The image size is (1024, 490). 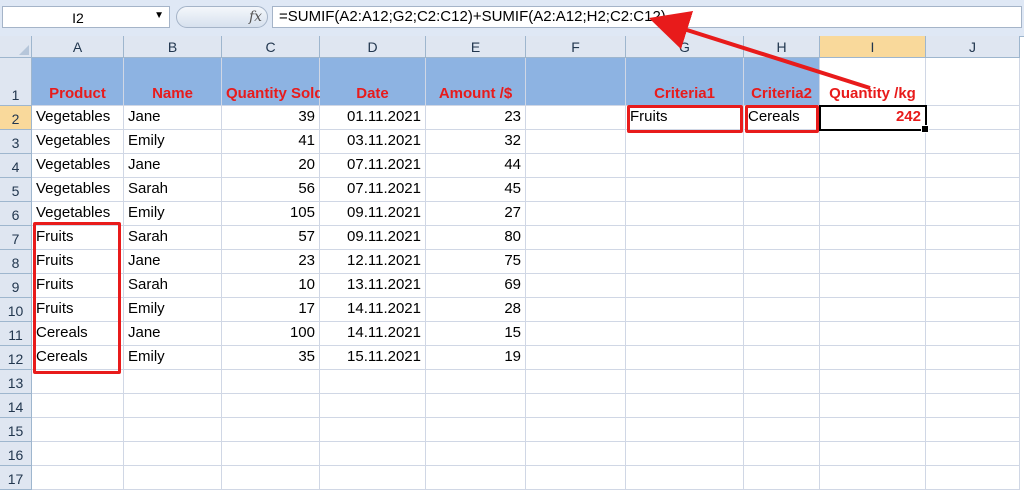 What do you see at coordinates (476, 262) in the screenshot?
I see `cell-amount: 75` at bounding box center [476, 262].